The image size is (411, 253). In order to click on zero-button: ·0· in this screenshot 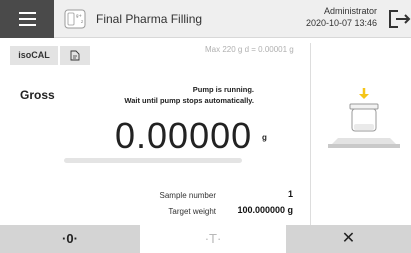, I will do `click(70, 239)`.